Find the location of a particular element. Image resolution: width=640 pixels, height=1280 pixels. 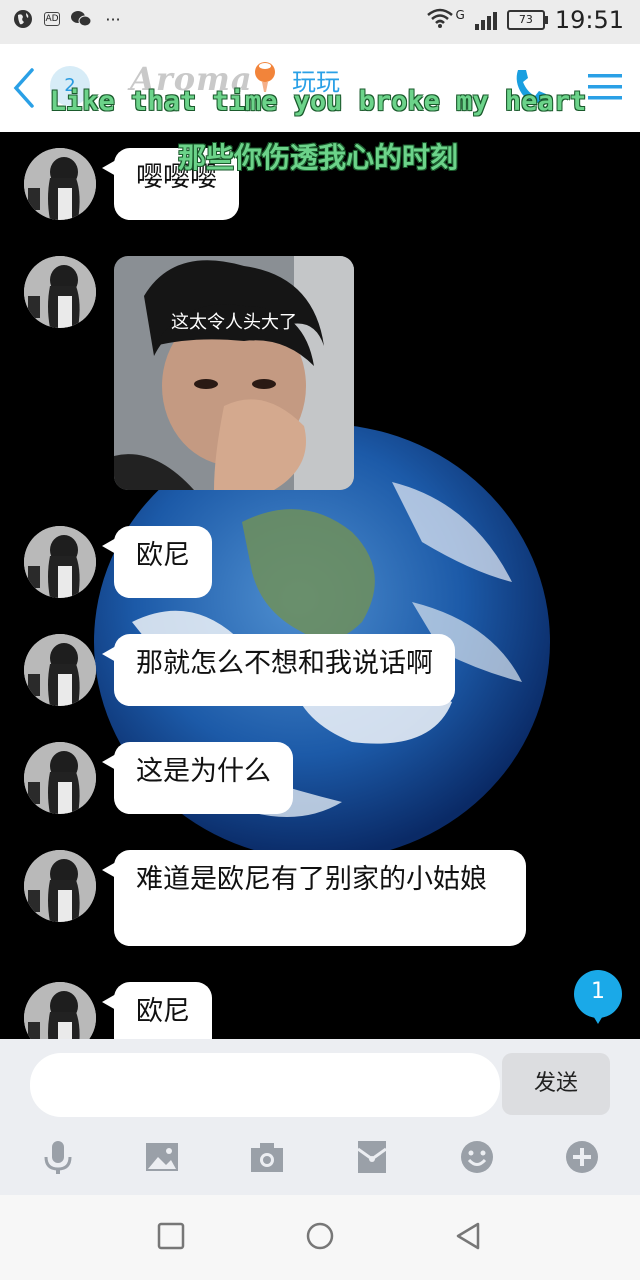

red-envelope-icon is located at coordinates (372, 1157).